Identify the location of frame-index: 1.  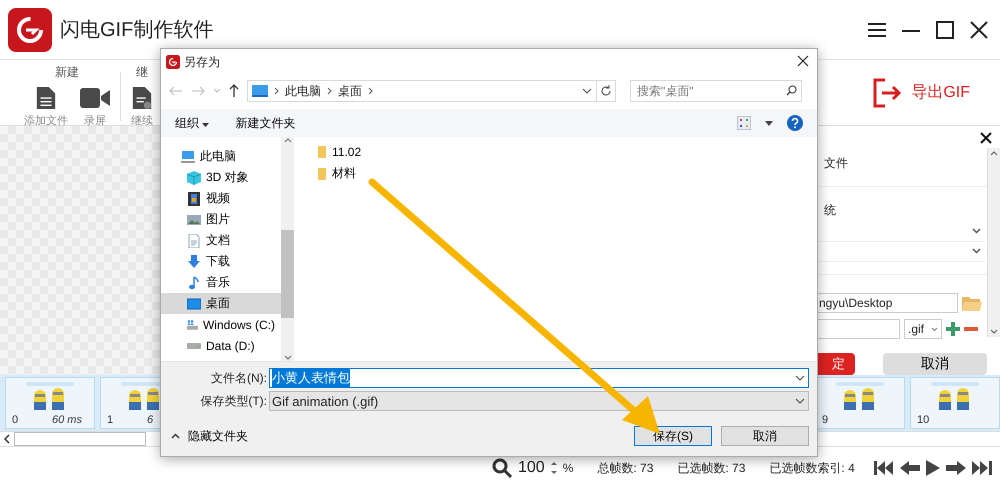
(110, 420).